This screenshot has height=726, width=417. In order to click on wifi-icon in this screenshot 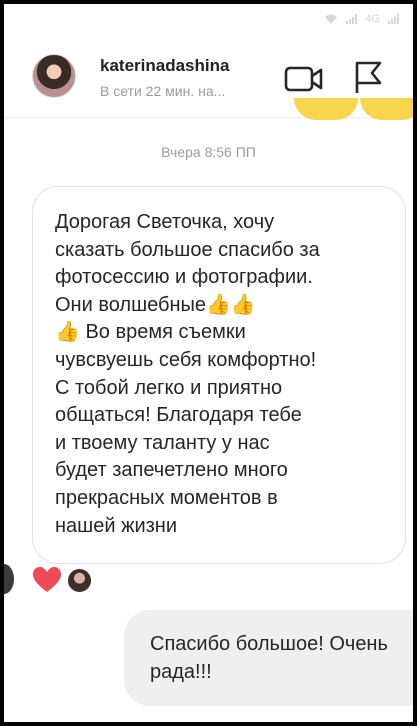, I will do `click(331, 19)`.